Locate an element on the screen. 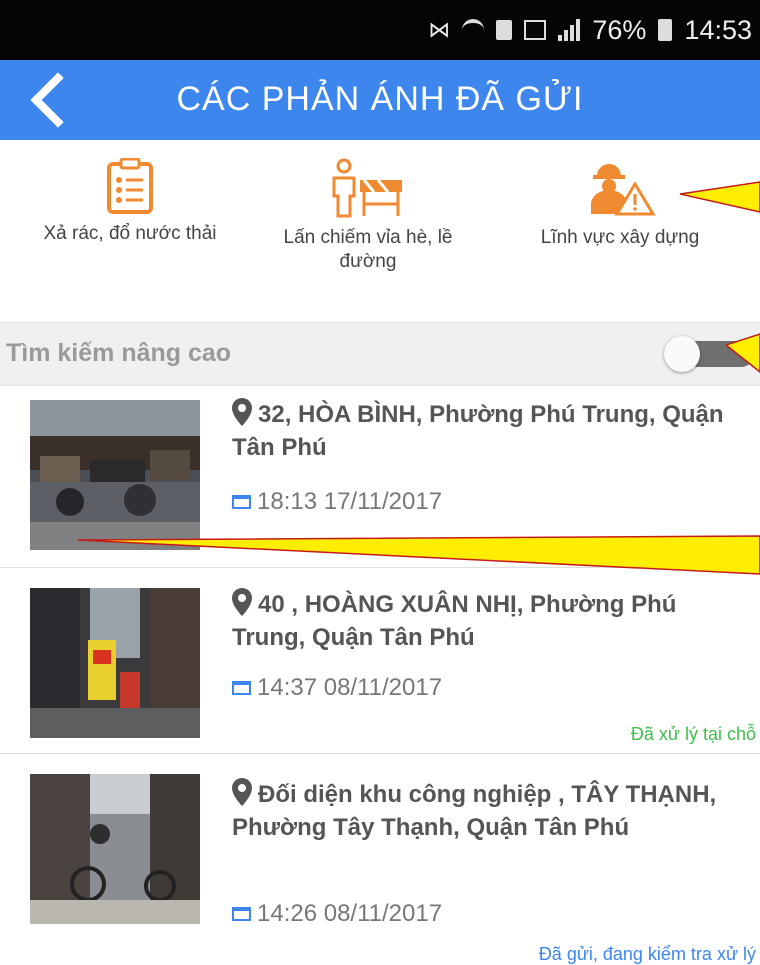  sidewalk-vendor-icon is located at coordinates (367, 188).